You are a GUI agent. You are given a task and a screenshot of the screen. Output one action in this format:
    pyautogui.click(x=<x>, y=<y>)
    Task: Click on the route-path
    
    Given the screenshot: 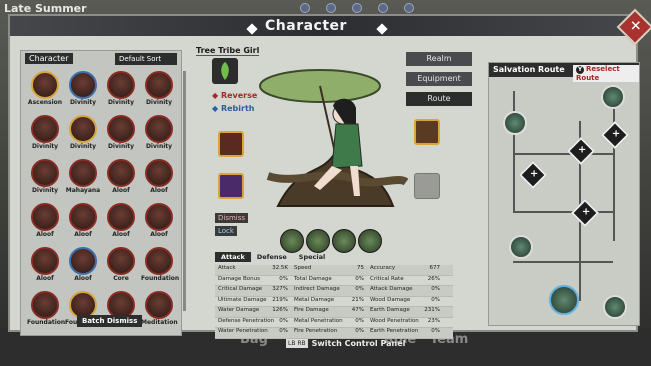 What is the action you would take?
    pyautogui.click(x=563, y=262)
    